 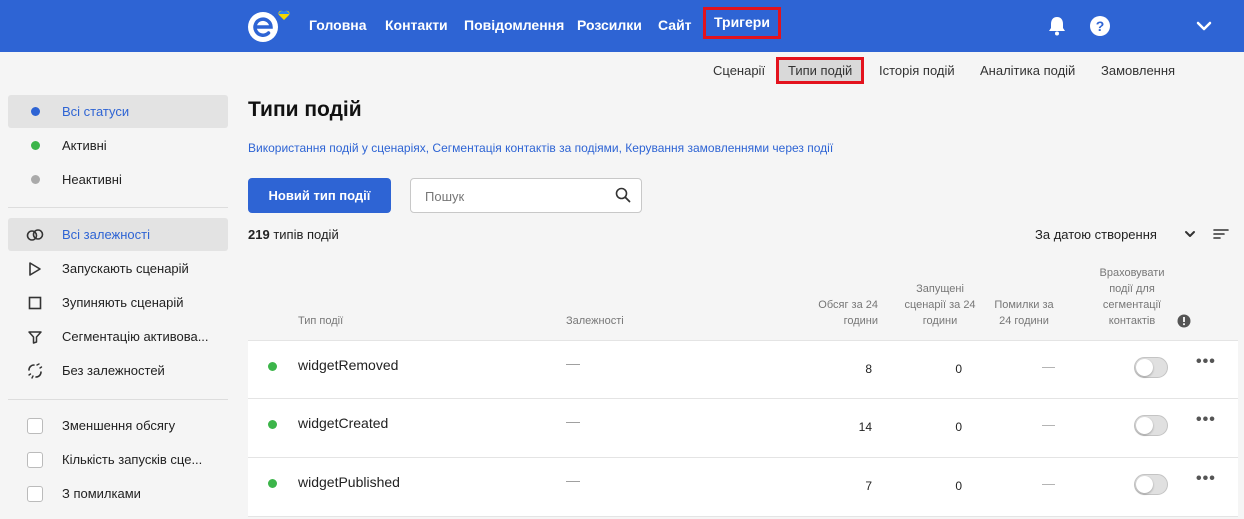 What do you see at coordinates (35, 234) in the screenshot?
I see `link-icon` at bounding box center [35, 234].